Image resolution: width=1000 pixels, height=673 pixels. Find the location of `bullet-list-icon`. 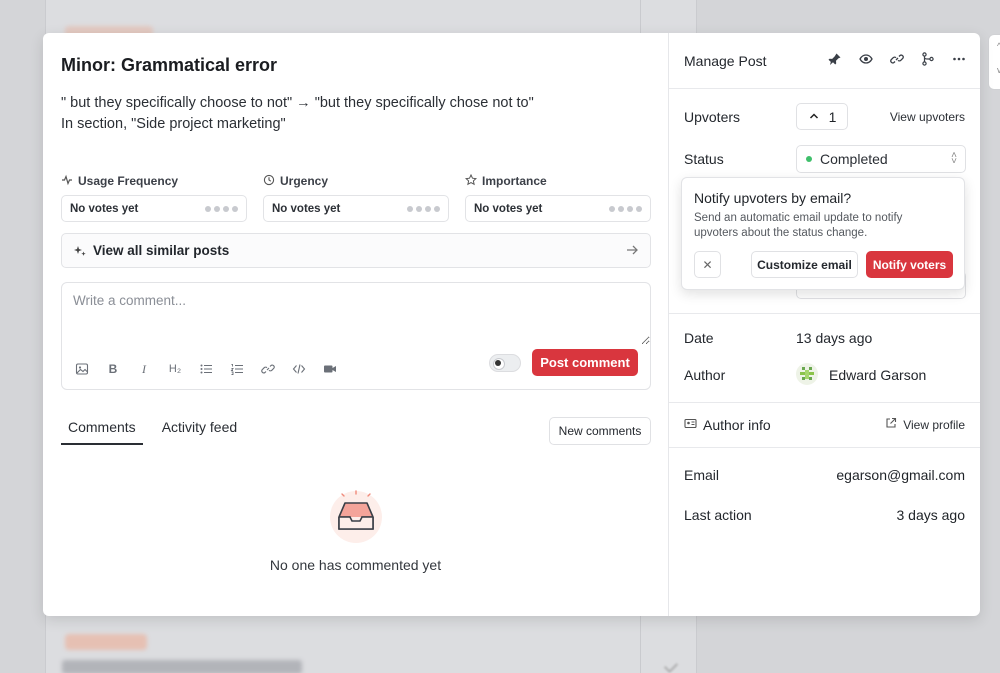

bullet-list-icon is located at coordinates (206, 369).